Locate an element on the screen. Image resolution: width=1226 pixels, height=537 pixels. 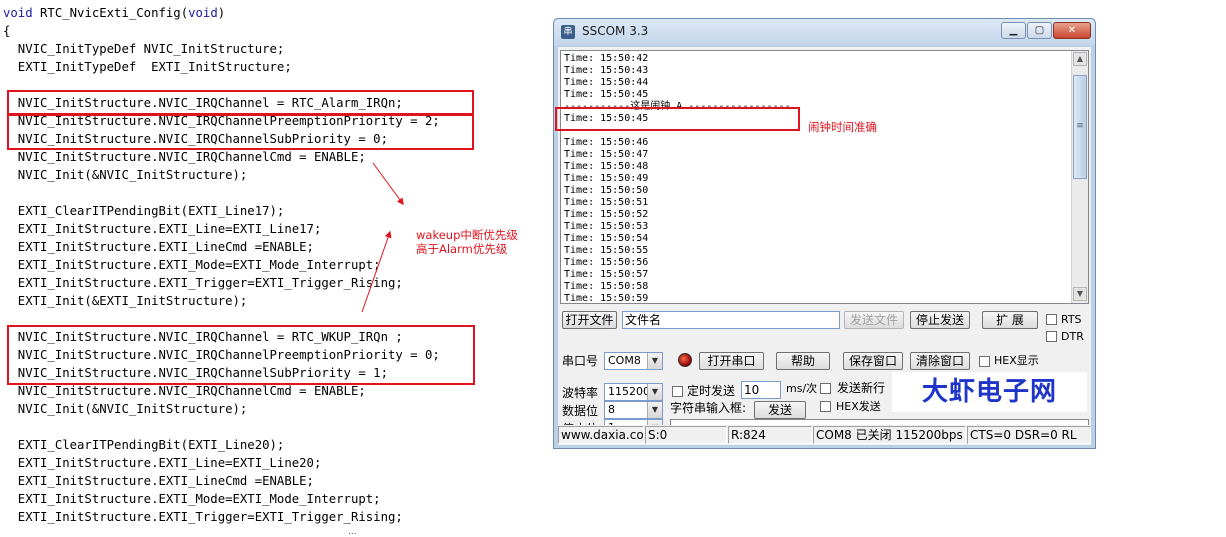
receive-line: Time: 15:50:46 is located at coordinates (606, 142).